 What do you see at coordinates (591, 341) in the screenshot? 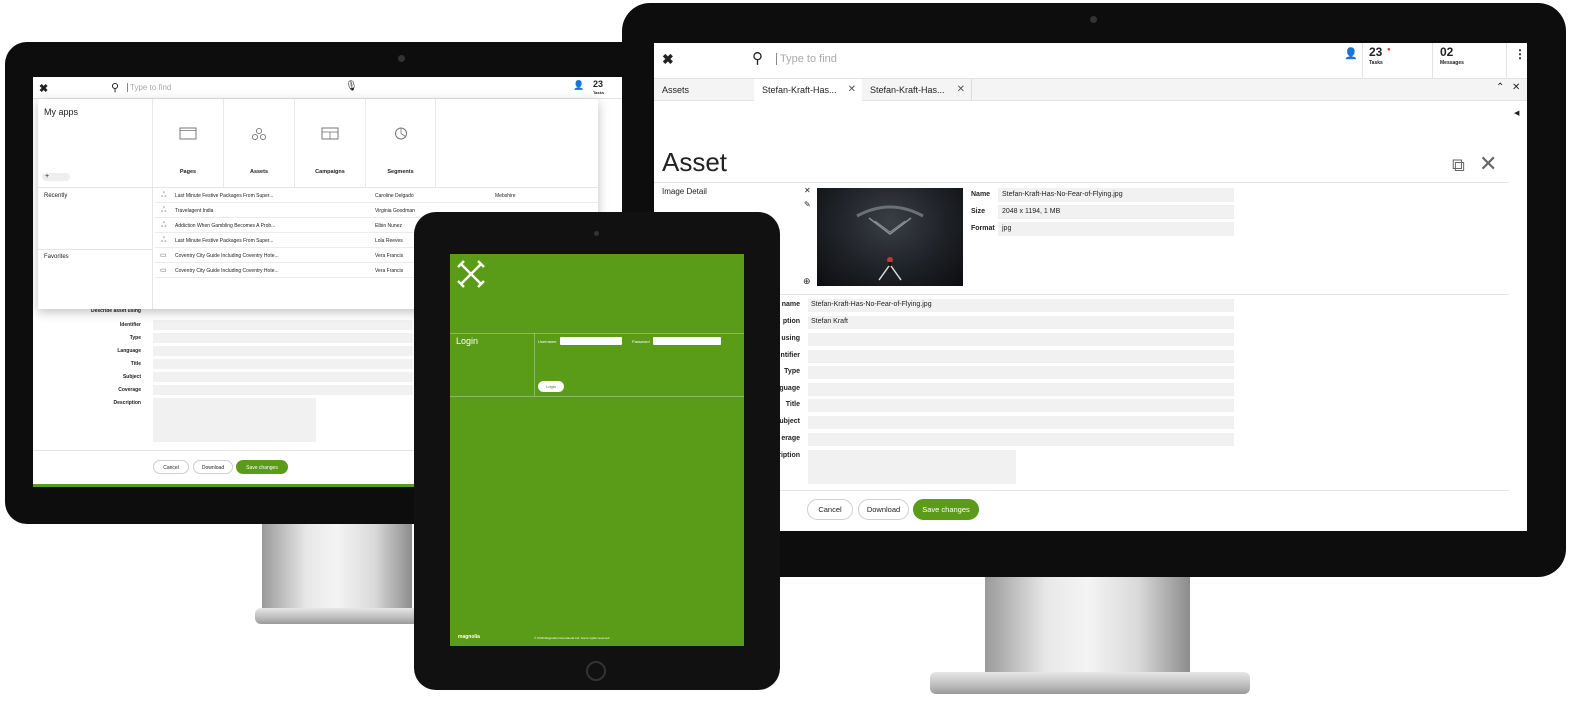
I see `username-input` at bounding box center [591, 341].